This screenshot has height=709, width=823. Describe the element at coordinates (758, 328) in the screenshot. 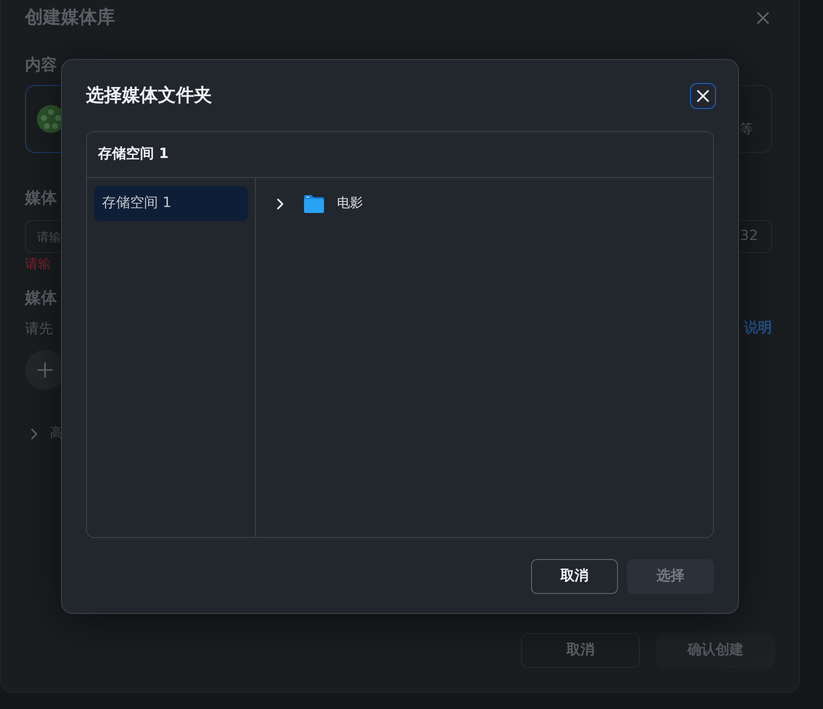

I see `help-link: 说明` at that location.